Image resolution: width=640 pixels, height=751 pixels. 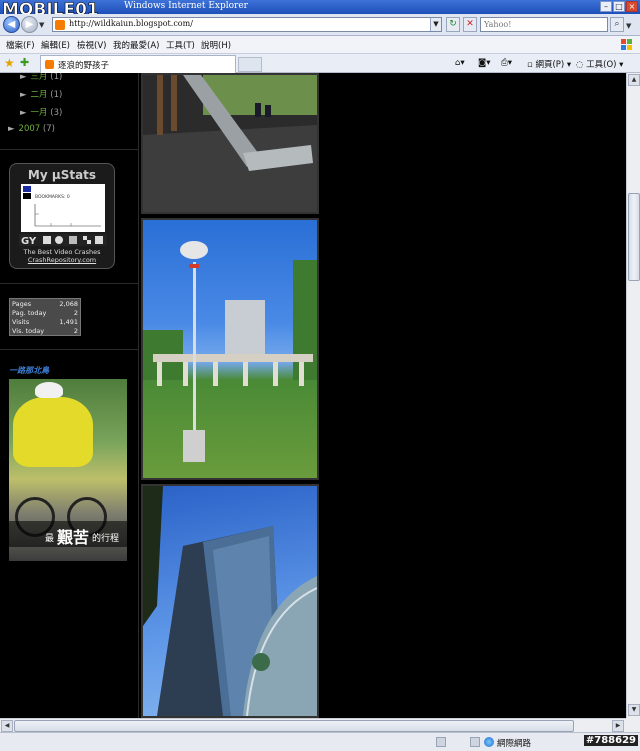 I want to click on svg-text: GY, so click(x=29, y=241).